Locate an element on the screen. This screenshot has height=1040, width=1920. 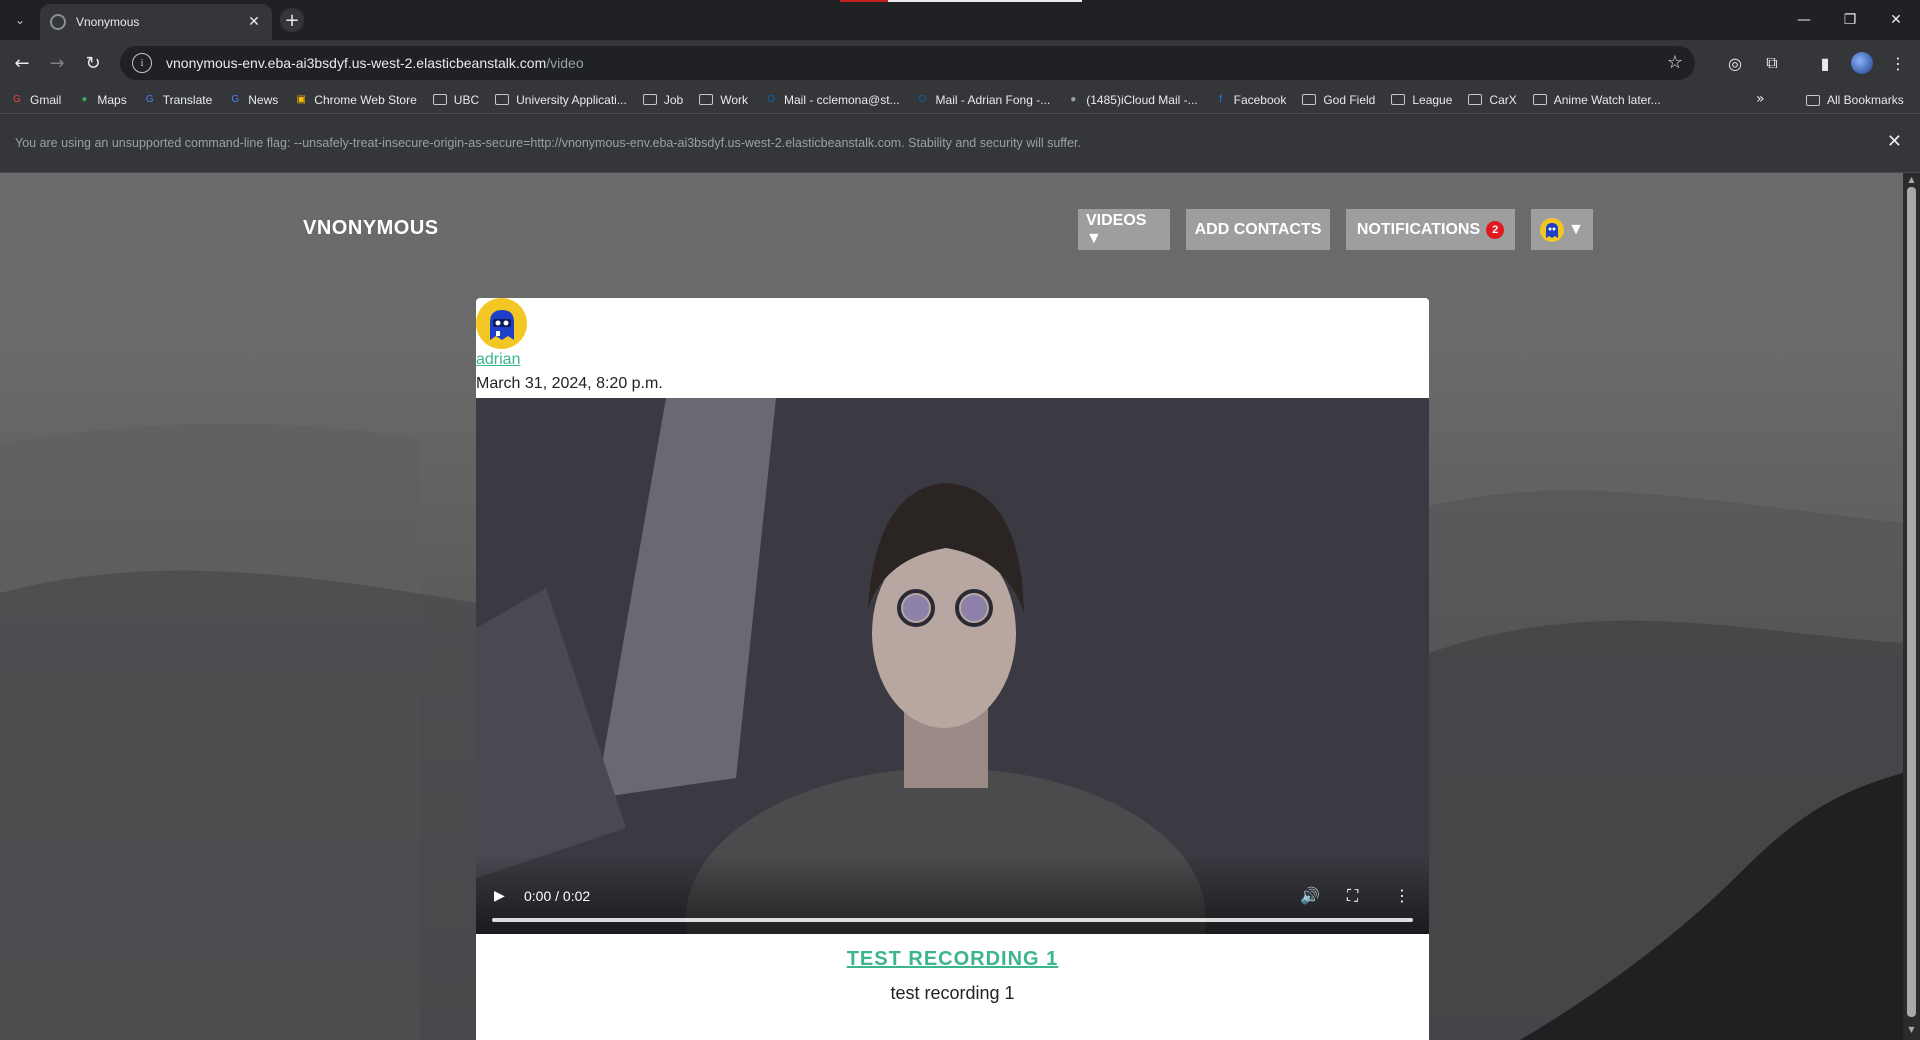
bookmark-label: CarX is located at coordinates (1503, 99).